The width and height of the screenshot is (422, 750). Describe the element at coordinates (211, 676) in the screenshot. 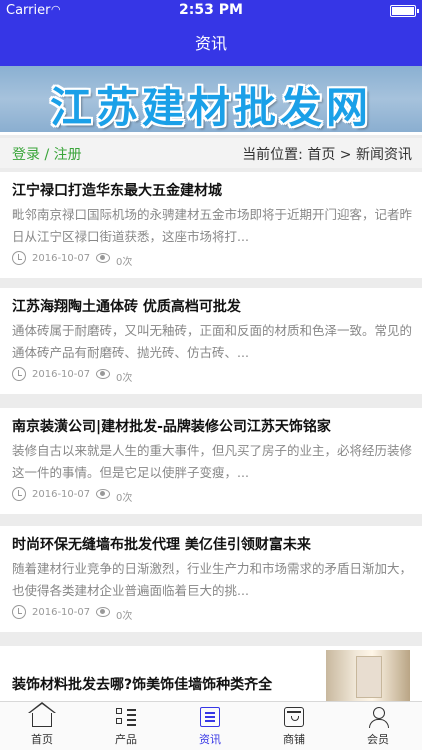

I see `news-item: 装饰材料批发去哪?饰美饰佳墙饰种类齐全` at that location.